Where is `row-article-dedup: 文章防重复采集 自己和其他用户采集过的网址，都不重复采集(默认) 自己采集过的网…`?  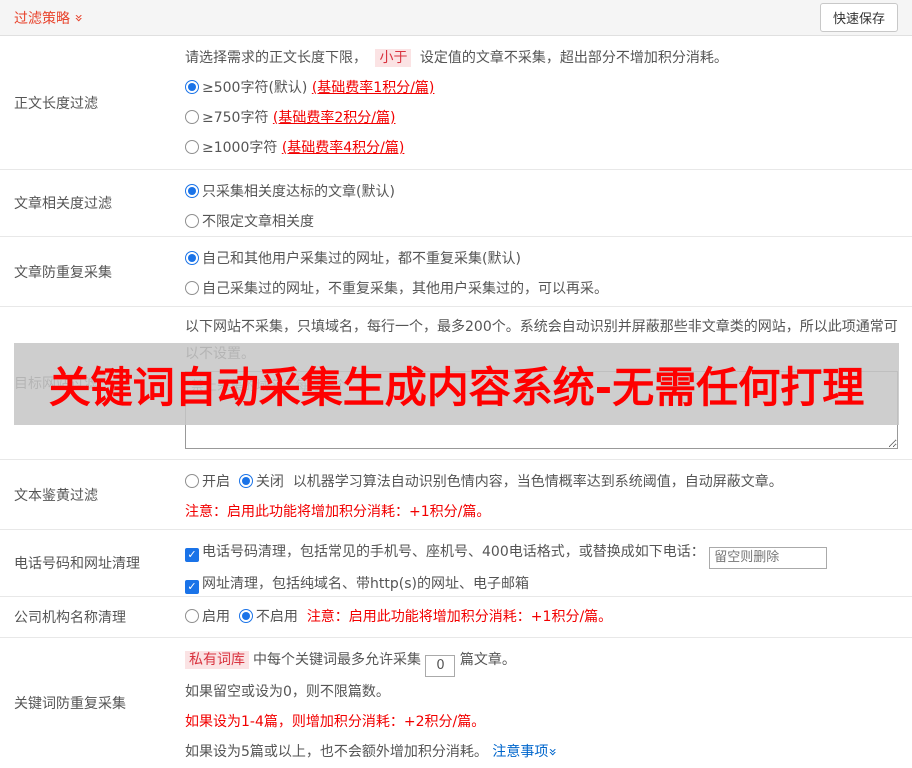 row-article-dedup: 文章防重复采集 自己和其他用户采集过的网址，都不重复采集(默认) 自己采集过的网… is located at coordinates (456, 272).